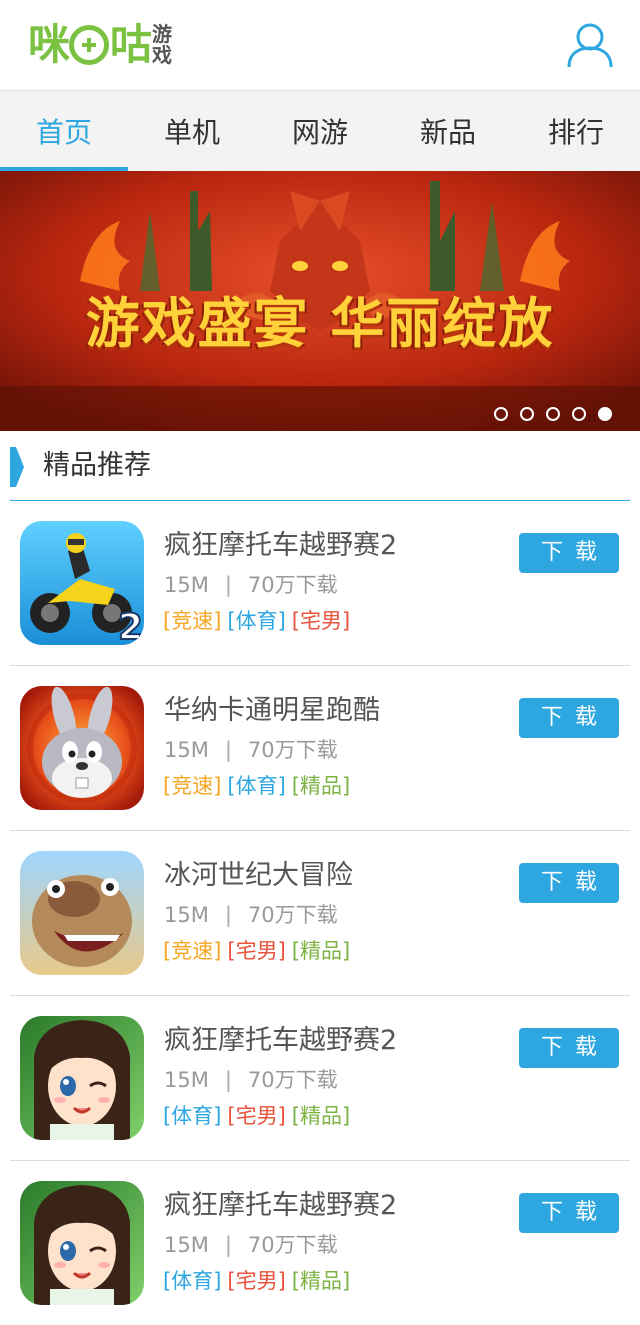 The height and width of the screenshot is (1325, 640). I want to click on game-title: 华纳卡通明星跑酷, so click(272, 711).